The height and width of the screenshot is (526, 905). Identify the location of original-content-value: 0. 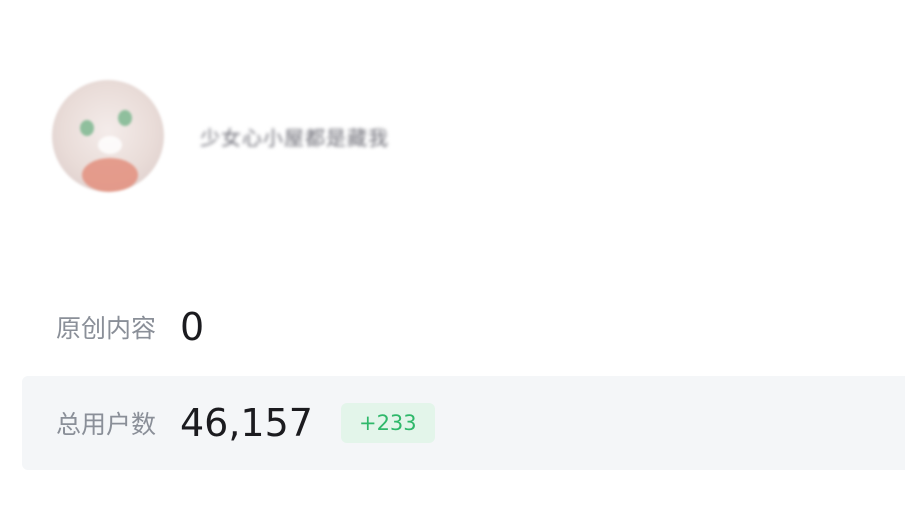
(192, 327).